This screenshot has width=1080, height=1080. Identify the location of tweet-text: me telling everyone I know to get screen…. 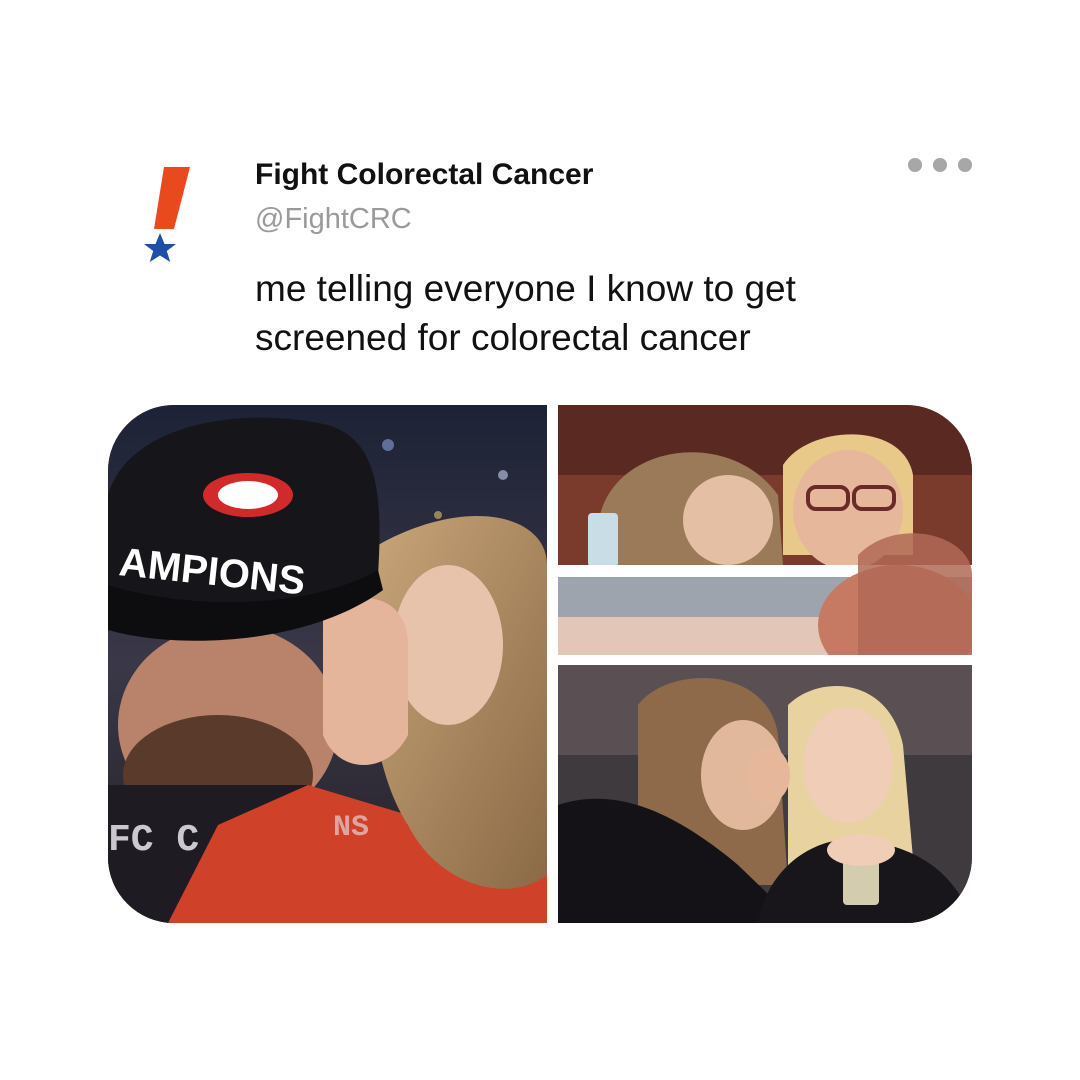
(615, 313).